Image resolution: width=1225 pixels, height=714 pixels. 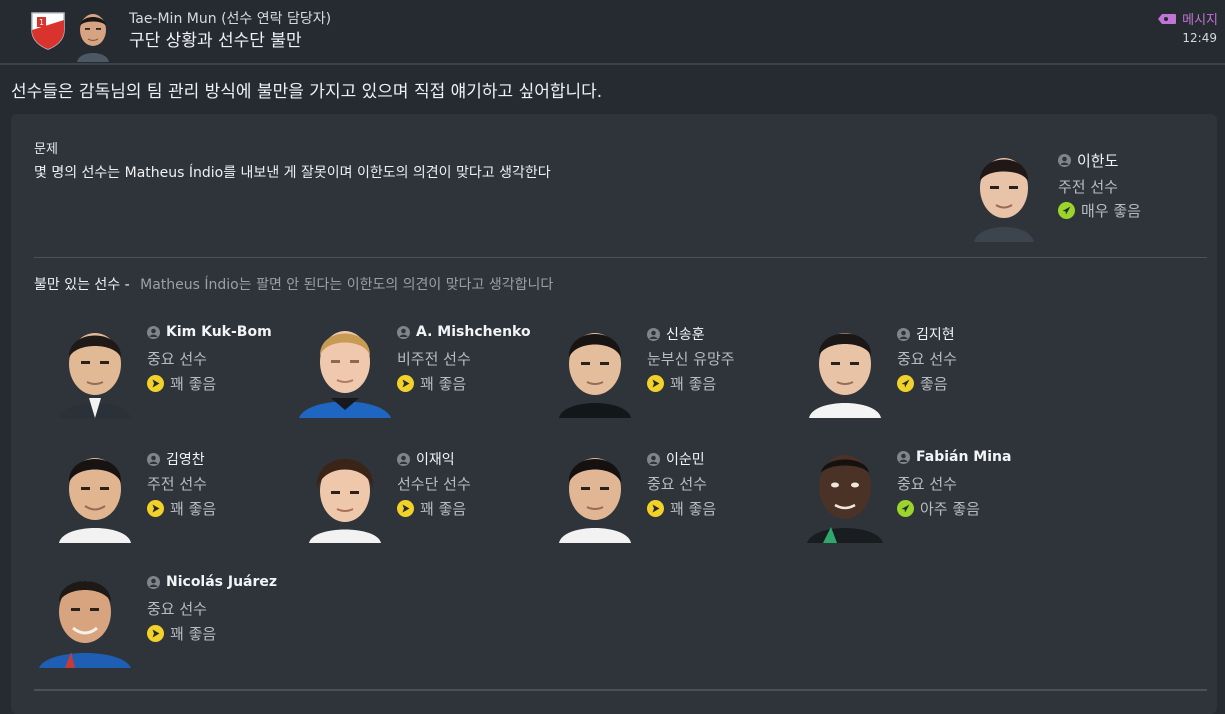 What do you see at coordinates (676, 334) in the screenshot?
I see `player-name-row: 신송훈` at bounding box center [676, 334].